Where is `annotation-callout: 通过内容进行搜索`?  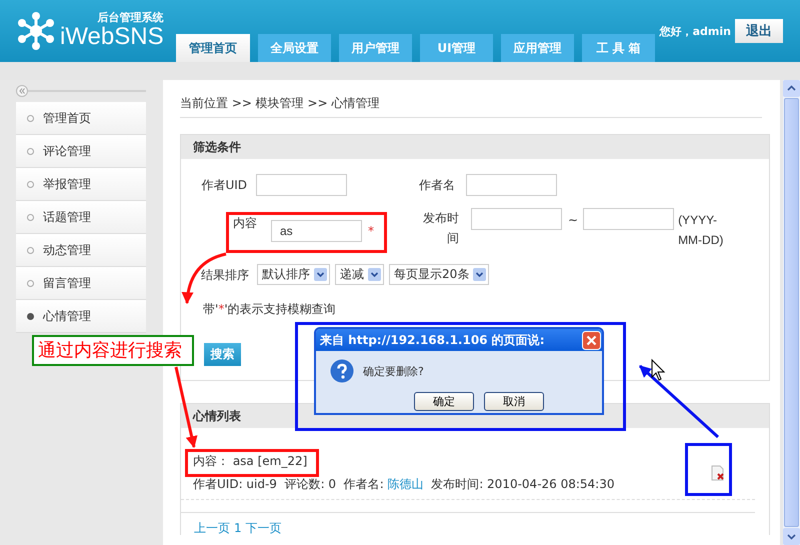
annotation-callout: 通过内容进行搜索 is located at coordinates (113, 350).